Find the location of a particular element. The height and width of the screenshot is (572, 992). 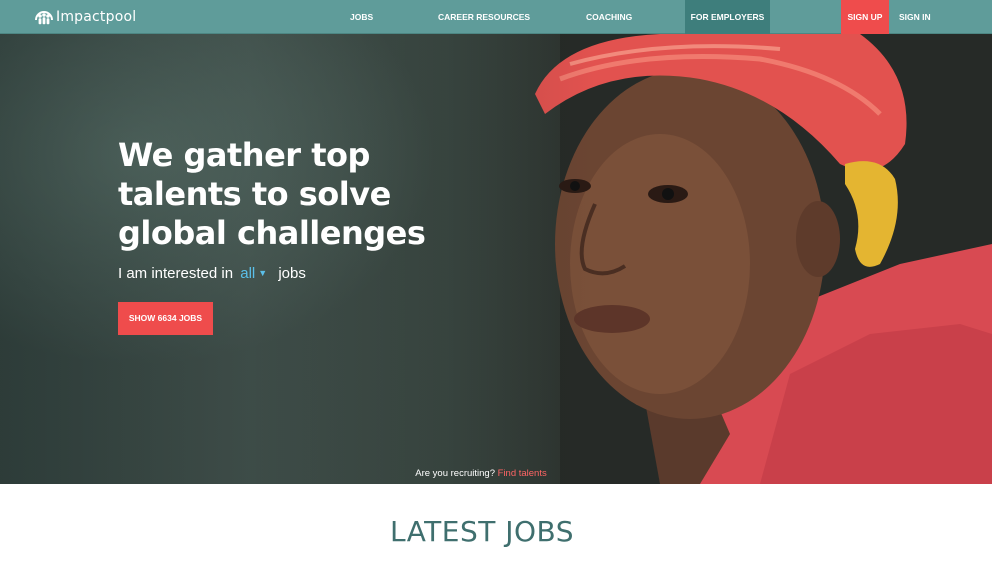

recruiting-prompt: Are you recruiting? Find talents is located at coordinates (481, 473).